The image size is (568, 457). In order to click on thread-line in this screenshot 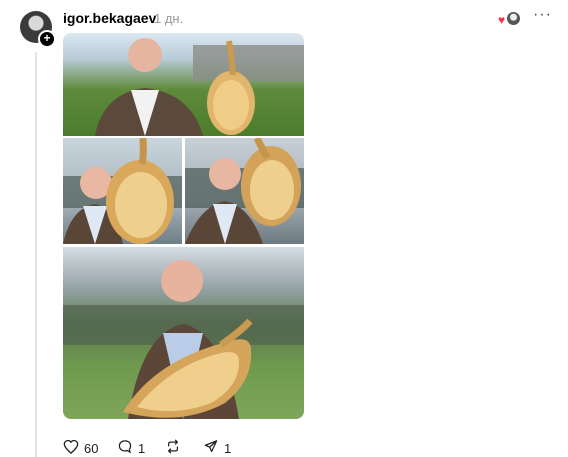, I will do `click(36, 254)`.